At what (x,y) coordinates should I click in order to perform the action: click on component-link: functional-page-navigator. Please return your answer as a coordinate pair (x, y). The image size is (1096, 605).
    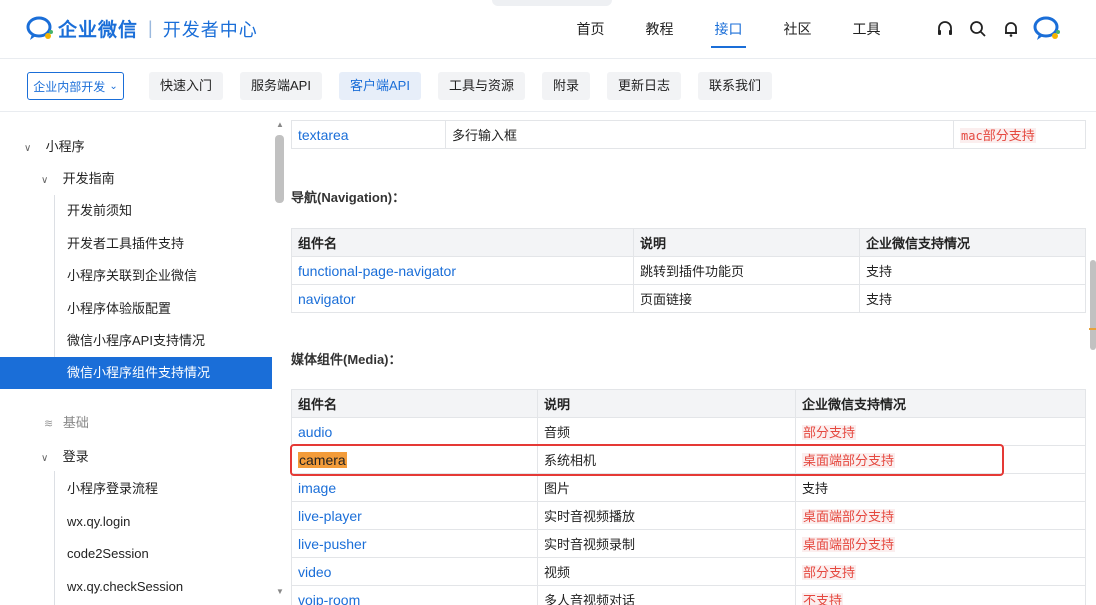
    Looking at the image, I should click on (462, 270).